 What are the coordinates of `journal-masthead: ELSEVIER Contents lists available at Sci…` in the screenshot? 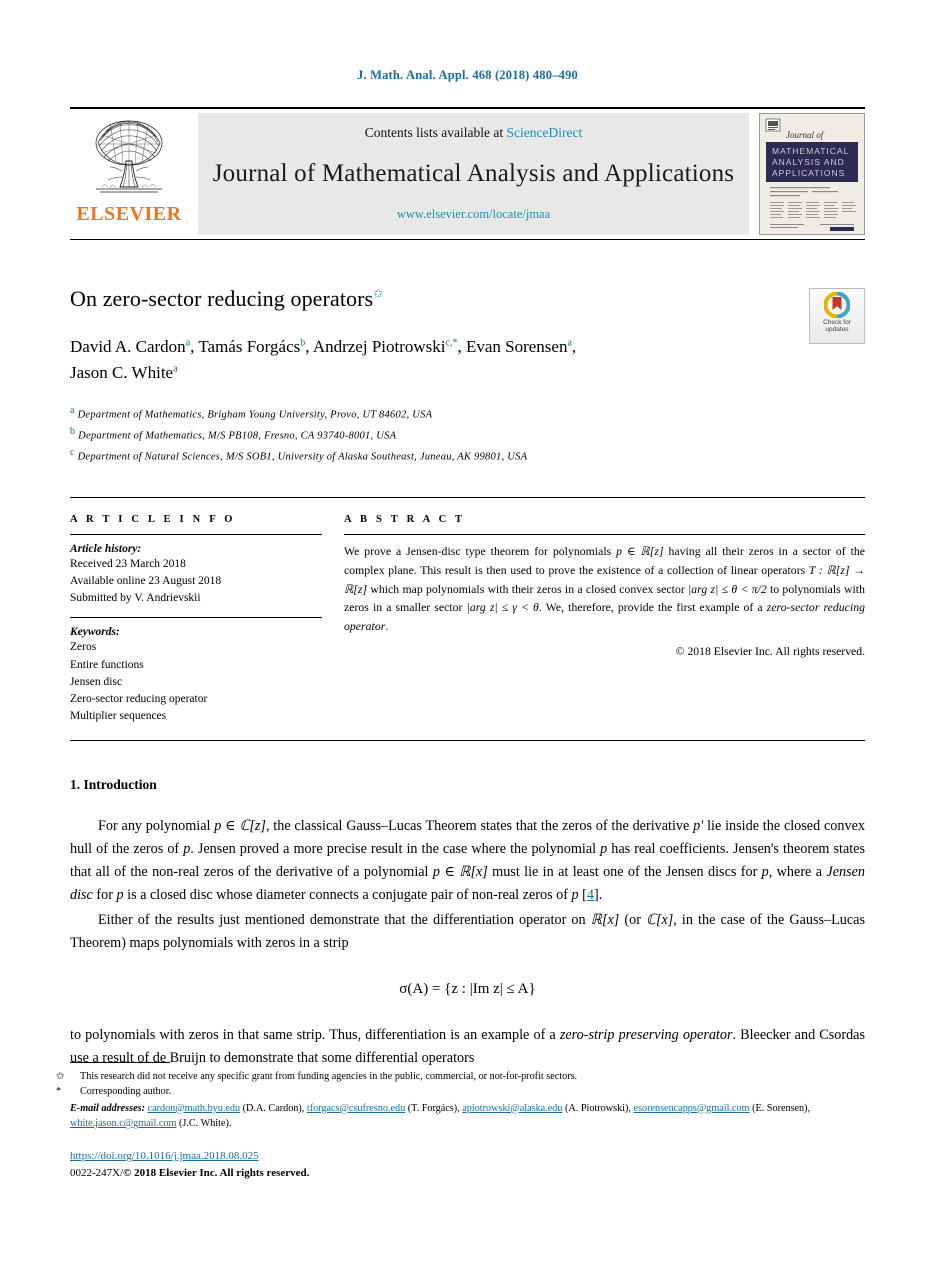 It's located at (467, 173).